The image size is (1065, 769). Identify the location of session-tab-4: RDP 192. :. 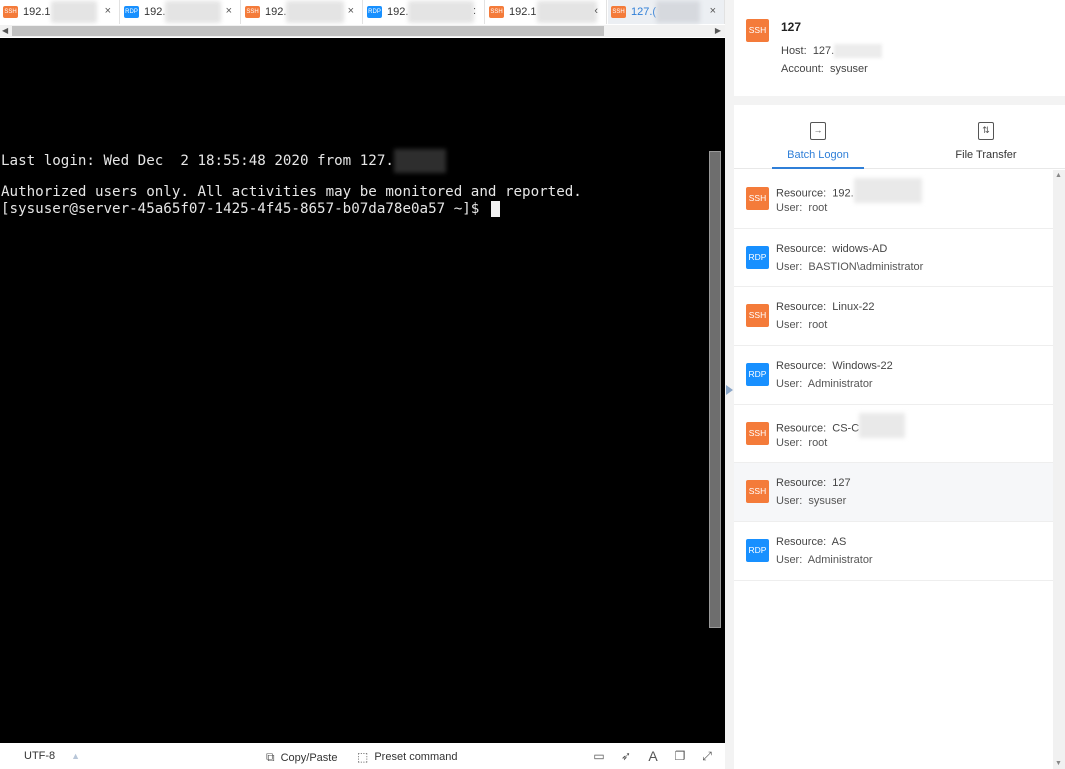
(424, 12).